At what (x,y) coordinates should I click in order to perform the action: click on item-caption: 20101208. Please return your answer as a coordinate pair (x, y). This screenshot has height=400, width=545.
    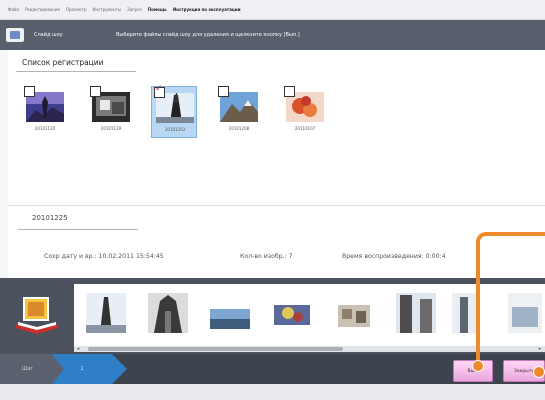
    Looking at the image, I should click on (239, 128).